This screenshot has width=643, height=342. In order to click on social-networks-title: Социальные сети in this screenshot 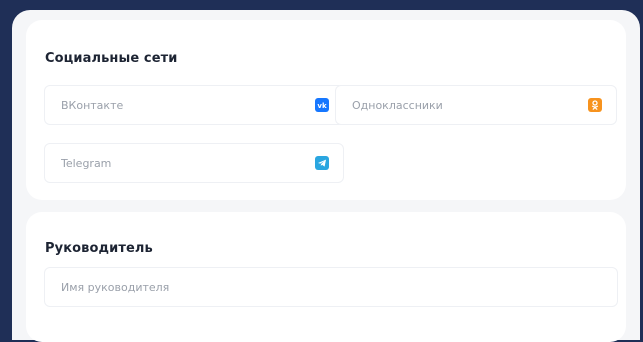, I will do `click(111, 58)`.